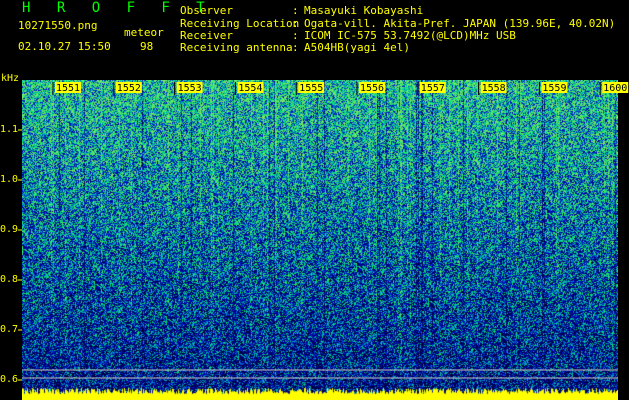 The width and height of the screenshot is (629, 400). Describe the element at coordinates (9, 379) in the screenshot. I see `y-tick-label: 0.6` at that location.